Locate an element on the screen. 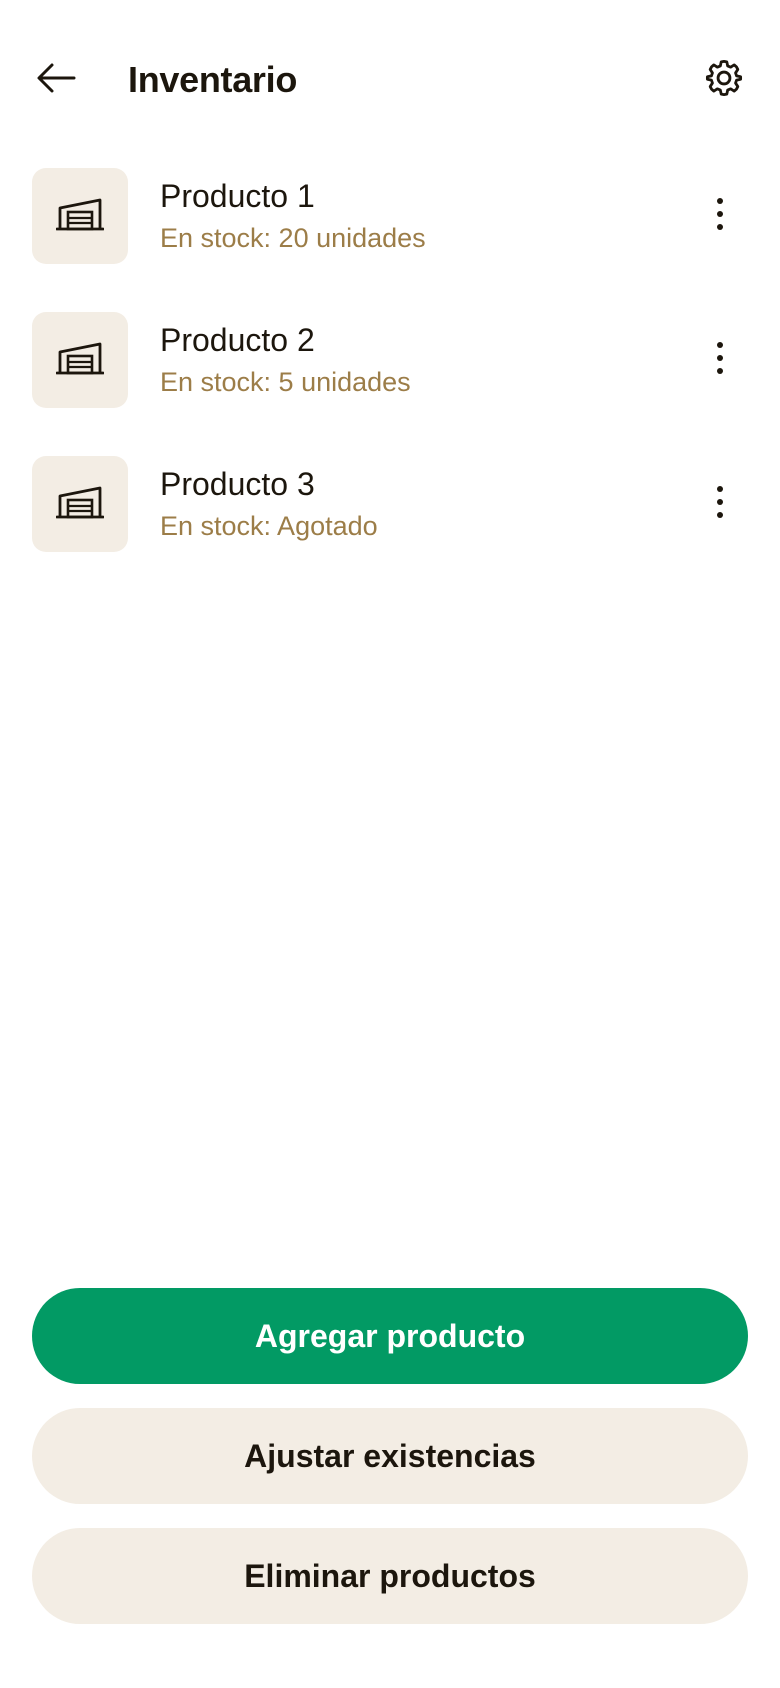  settings-button is located at coordinates (724, 80).